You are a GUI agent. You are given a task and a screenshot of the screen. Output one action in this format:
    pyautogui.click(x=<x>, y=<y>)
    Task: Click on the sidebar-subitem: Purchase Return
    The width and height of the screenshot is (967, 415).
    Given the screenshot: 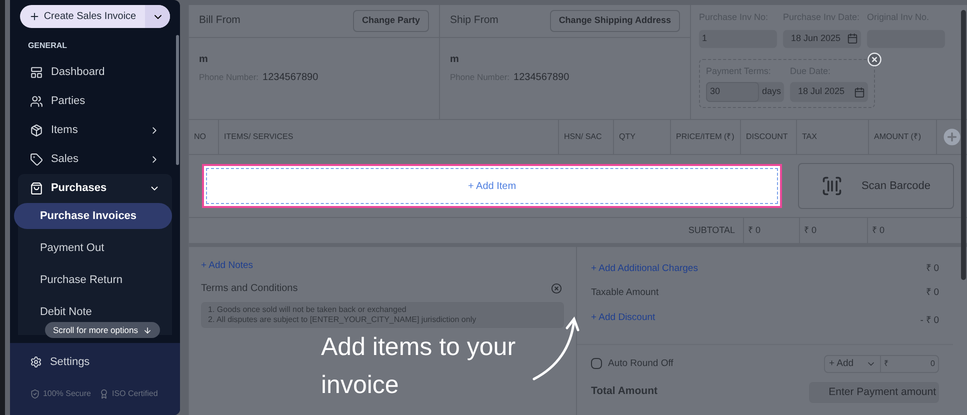 What is the action you would take?
    pyautogui.click(x=93, y=280)
    